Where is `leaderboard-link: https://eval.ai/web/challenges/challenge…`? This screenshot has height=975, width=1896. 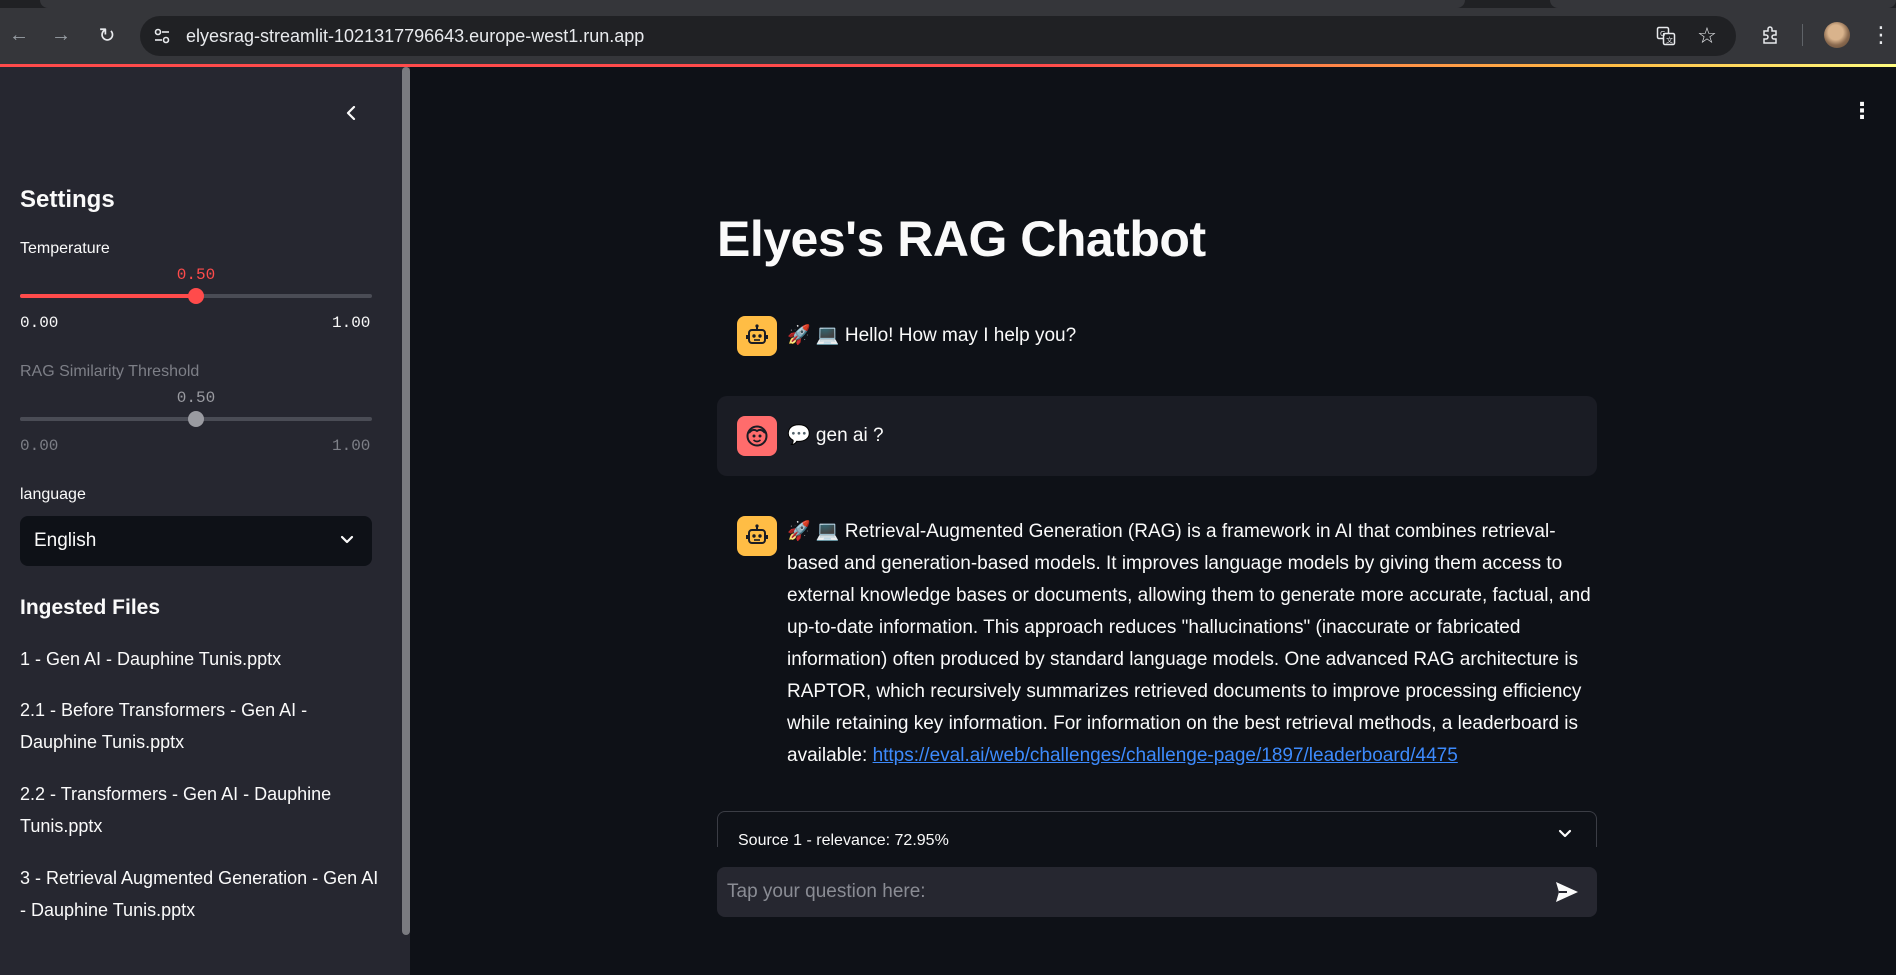
leaderboard-link: https://eval.ai/web/challenges/challenge… is located at coordinates (1165, 755).